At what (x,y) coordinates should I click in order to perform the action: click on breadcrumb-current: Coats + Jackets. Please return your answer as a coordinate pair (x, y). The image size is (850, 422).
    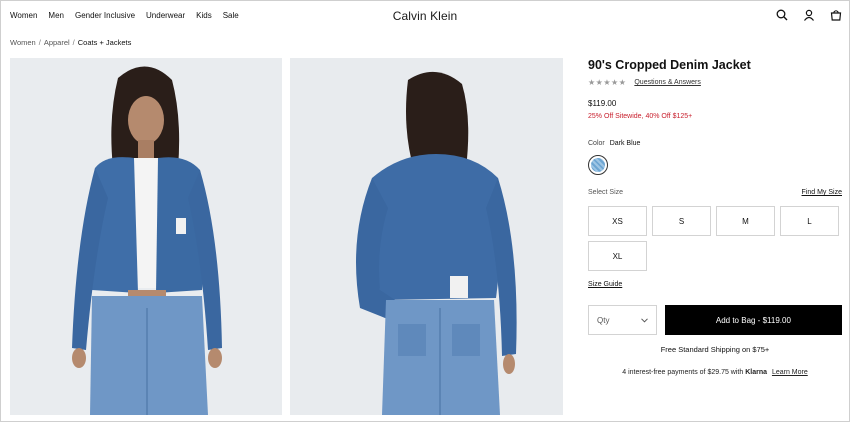
    Looking at the image, I should click on (104, 42).